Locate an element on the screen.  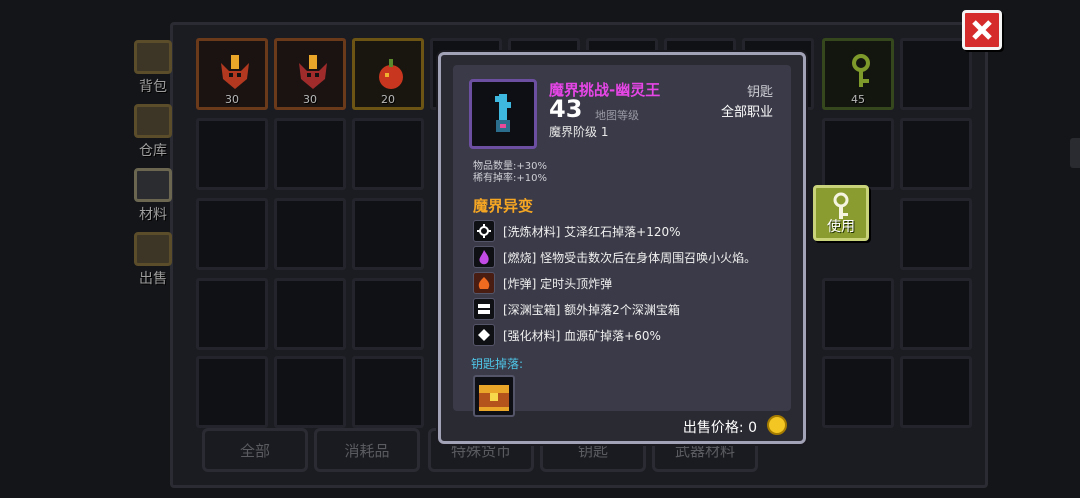
close-button is located at coordinates (982, 30).